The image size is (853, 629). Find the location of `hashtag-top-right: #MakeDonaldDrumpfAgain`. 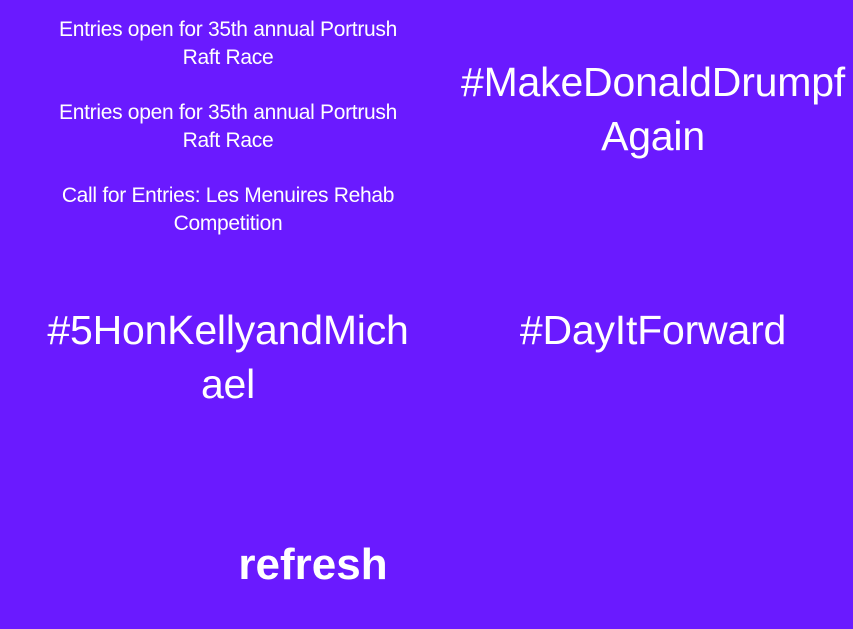

hashtag-top-right: #MakeDonaldDrumpfAgain is located at coordinates (653, 109).